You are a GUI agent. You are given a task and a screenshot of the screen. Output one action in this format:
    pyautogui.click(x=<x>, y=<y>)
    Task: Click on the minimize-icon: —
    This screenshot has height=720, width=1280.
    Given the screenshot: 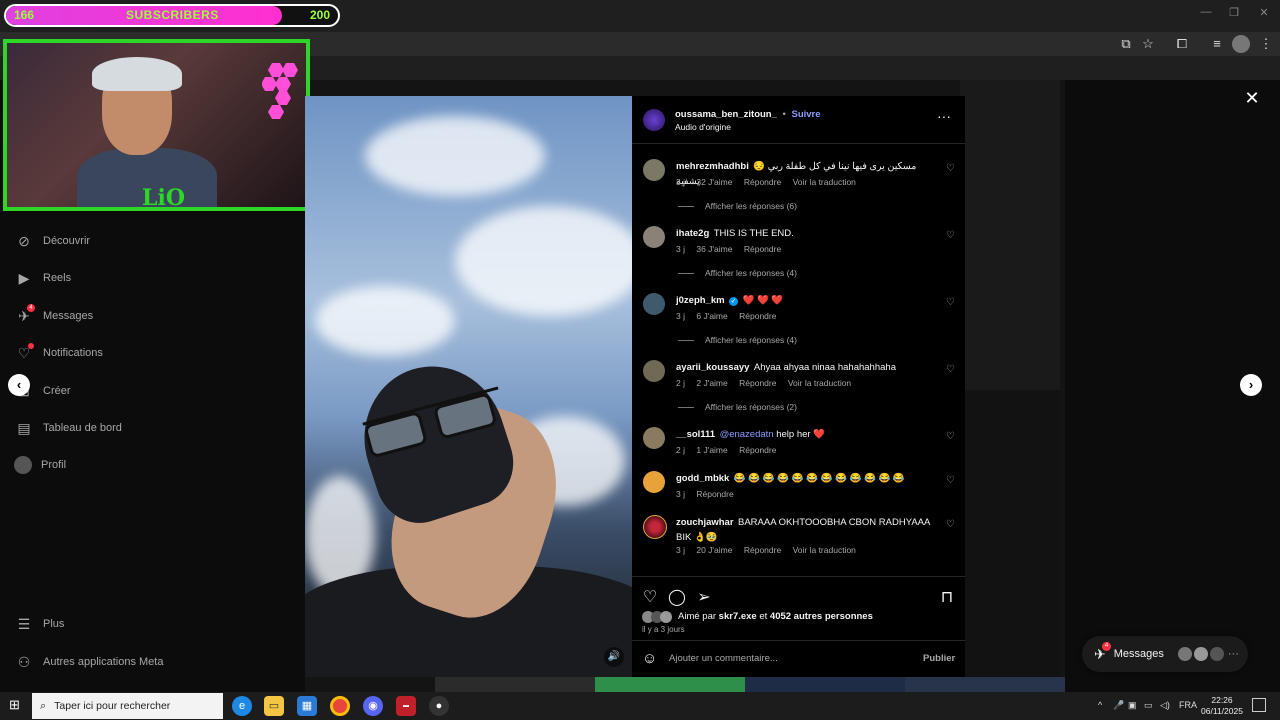 What is the action you would take?
    pyautogui.click(x=1206, y=14)
    